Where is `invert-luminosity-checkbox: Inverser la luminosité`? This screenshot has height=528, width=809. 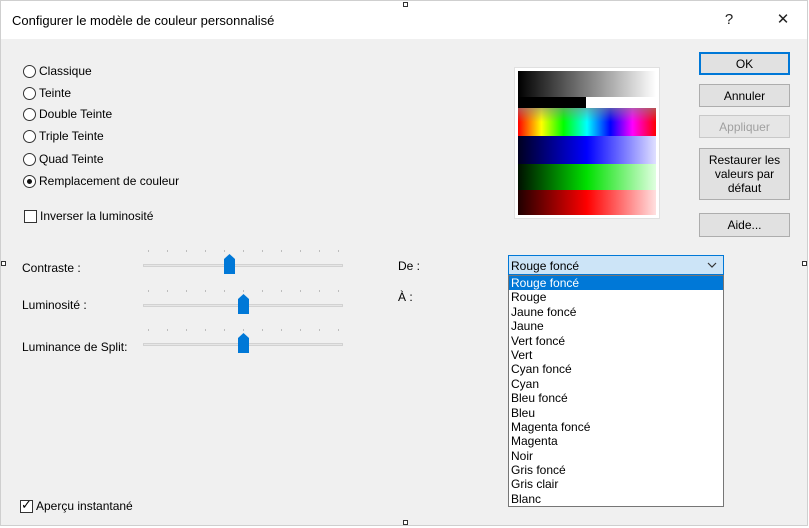
invert-luminosity-checkbox: Inverser la luminosité is located at coordinates (88, 216).